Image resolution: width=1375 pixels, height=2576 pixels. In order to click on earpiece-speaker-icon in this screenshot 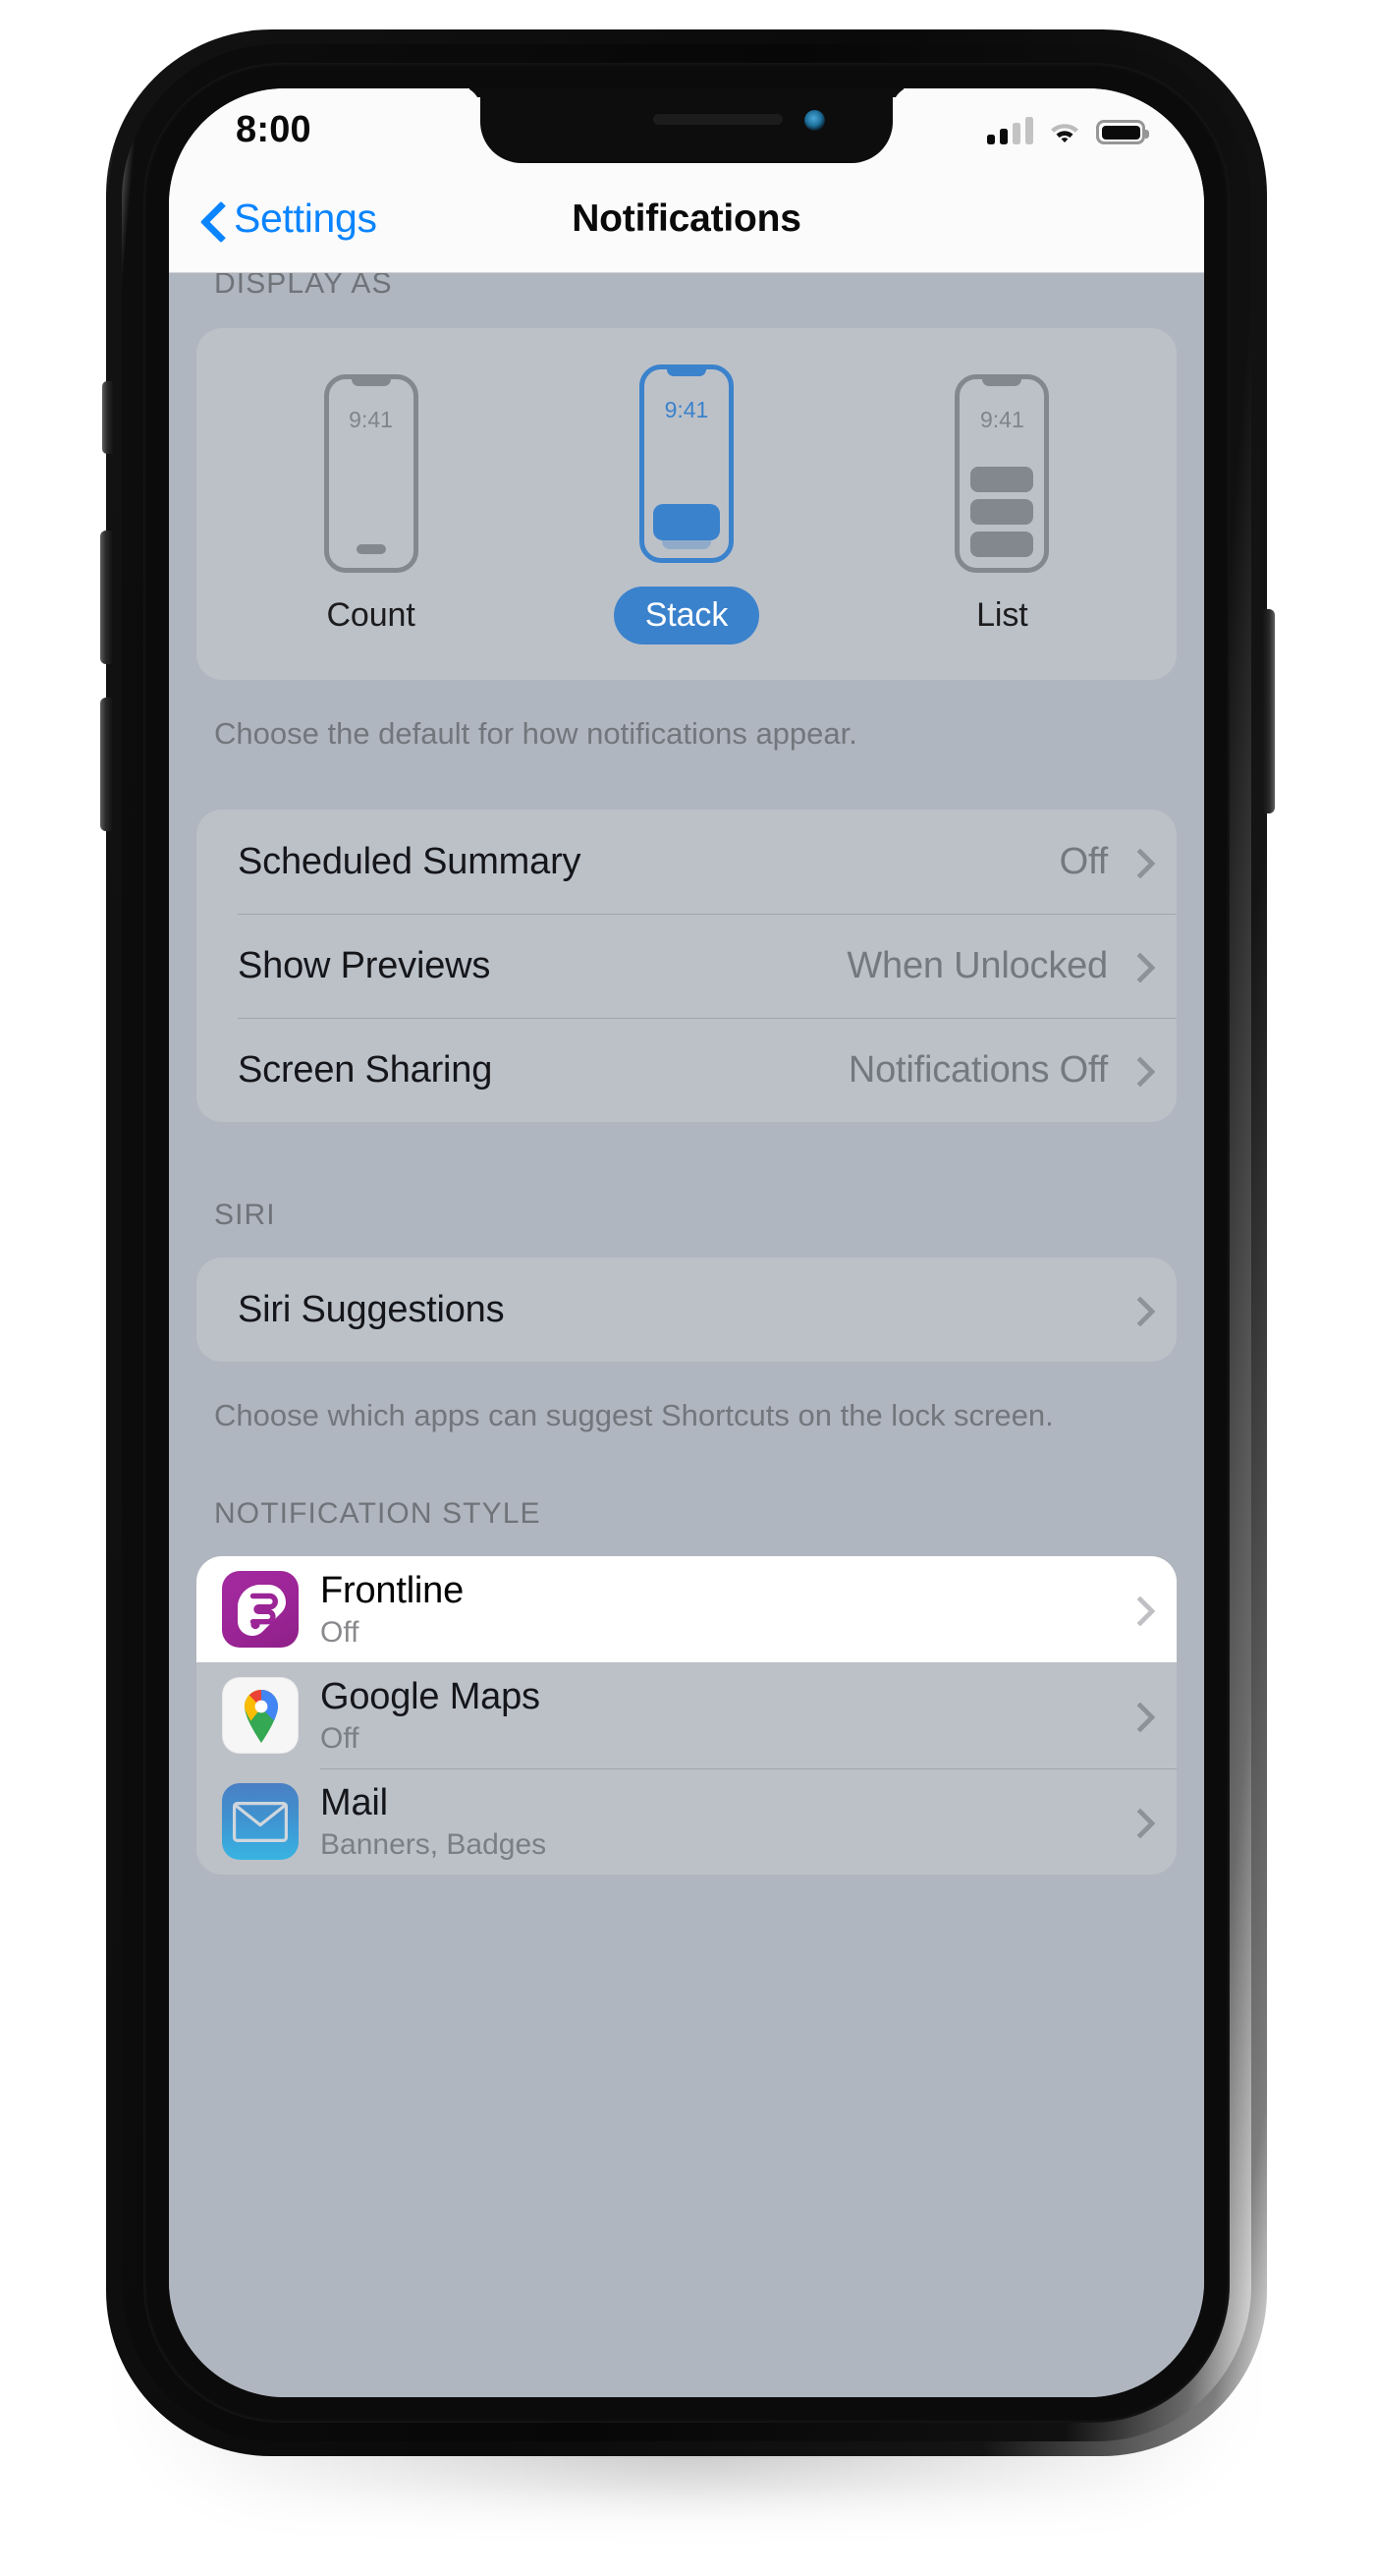, I will do `click(718, 119)`.